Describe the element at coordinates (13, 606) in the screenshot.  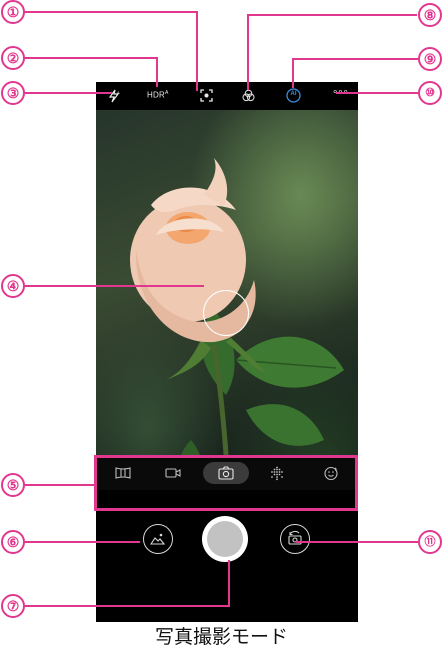
I see `callout-7: ⑦` at that location.